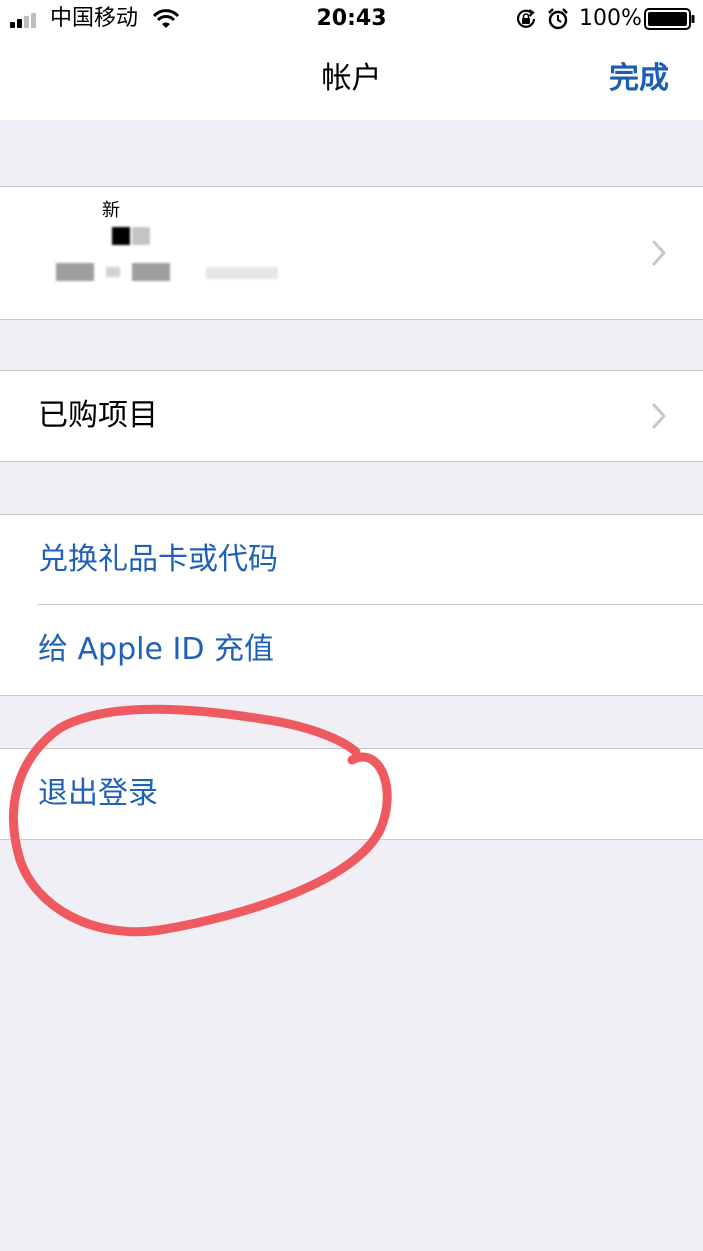 The height and width of the screenshot is (1251, 703). What do you see at coordinates (669, 19) in the screenshot?
I see `battery-icon` at bounding box center [669, 19].